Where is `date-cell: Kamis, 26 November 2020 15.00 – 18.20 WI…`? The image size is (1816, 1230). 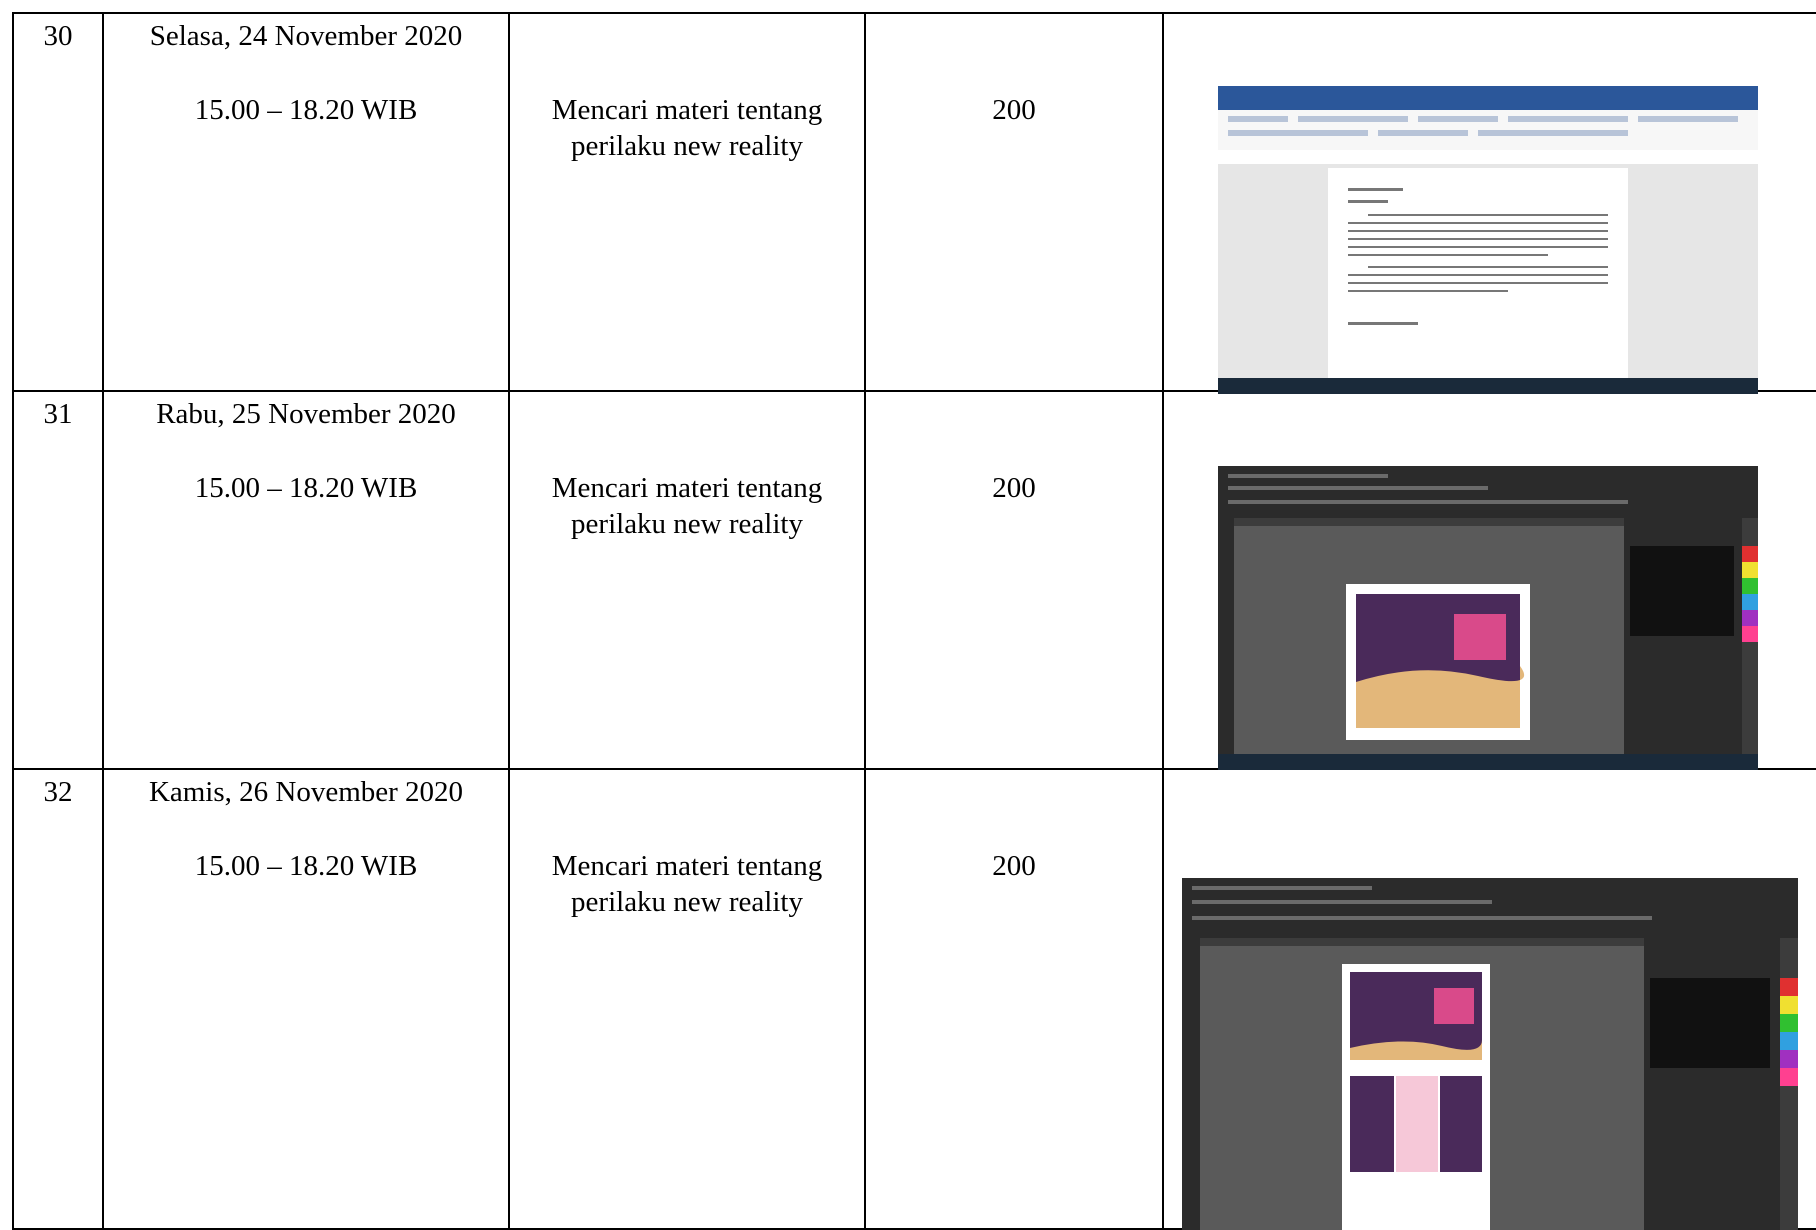 date-cell: Kamis, 26 November 2020 15.00 – 18.20 WI… is located at coordinates (306, 999).